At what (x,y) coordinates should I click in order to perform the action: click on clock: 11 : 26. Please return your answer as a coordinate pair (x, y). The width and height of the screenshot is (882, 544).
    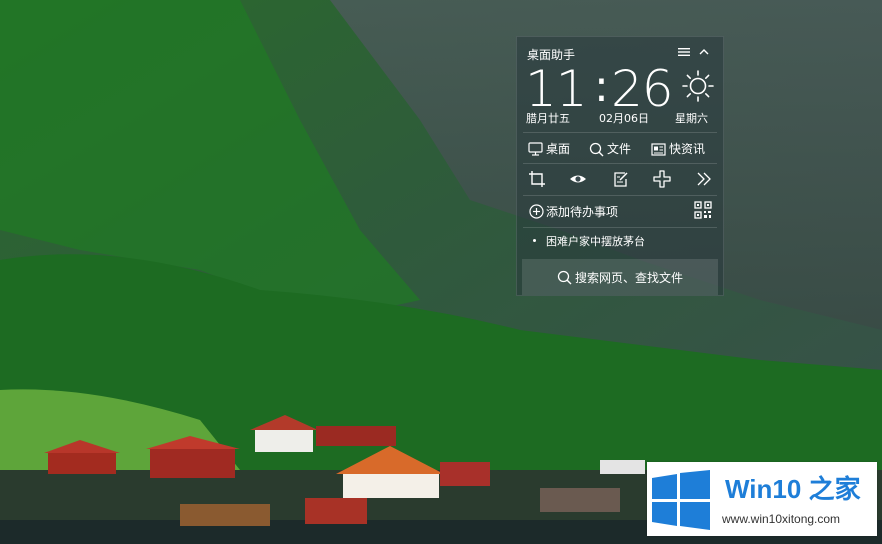
    Looking at the image, I should click on (620, 89).